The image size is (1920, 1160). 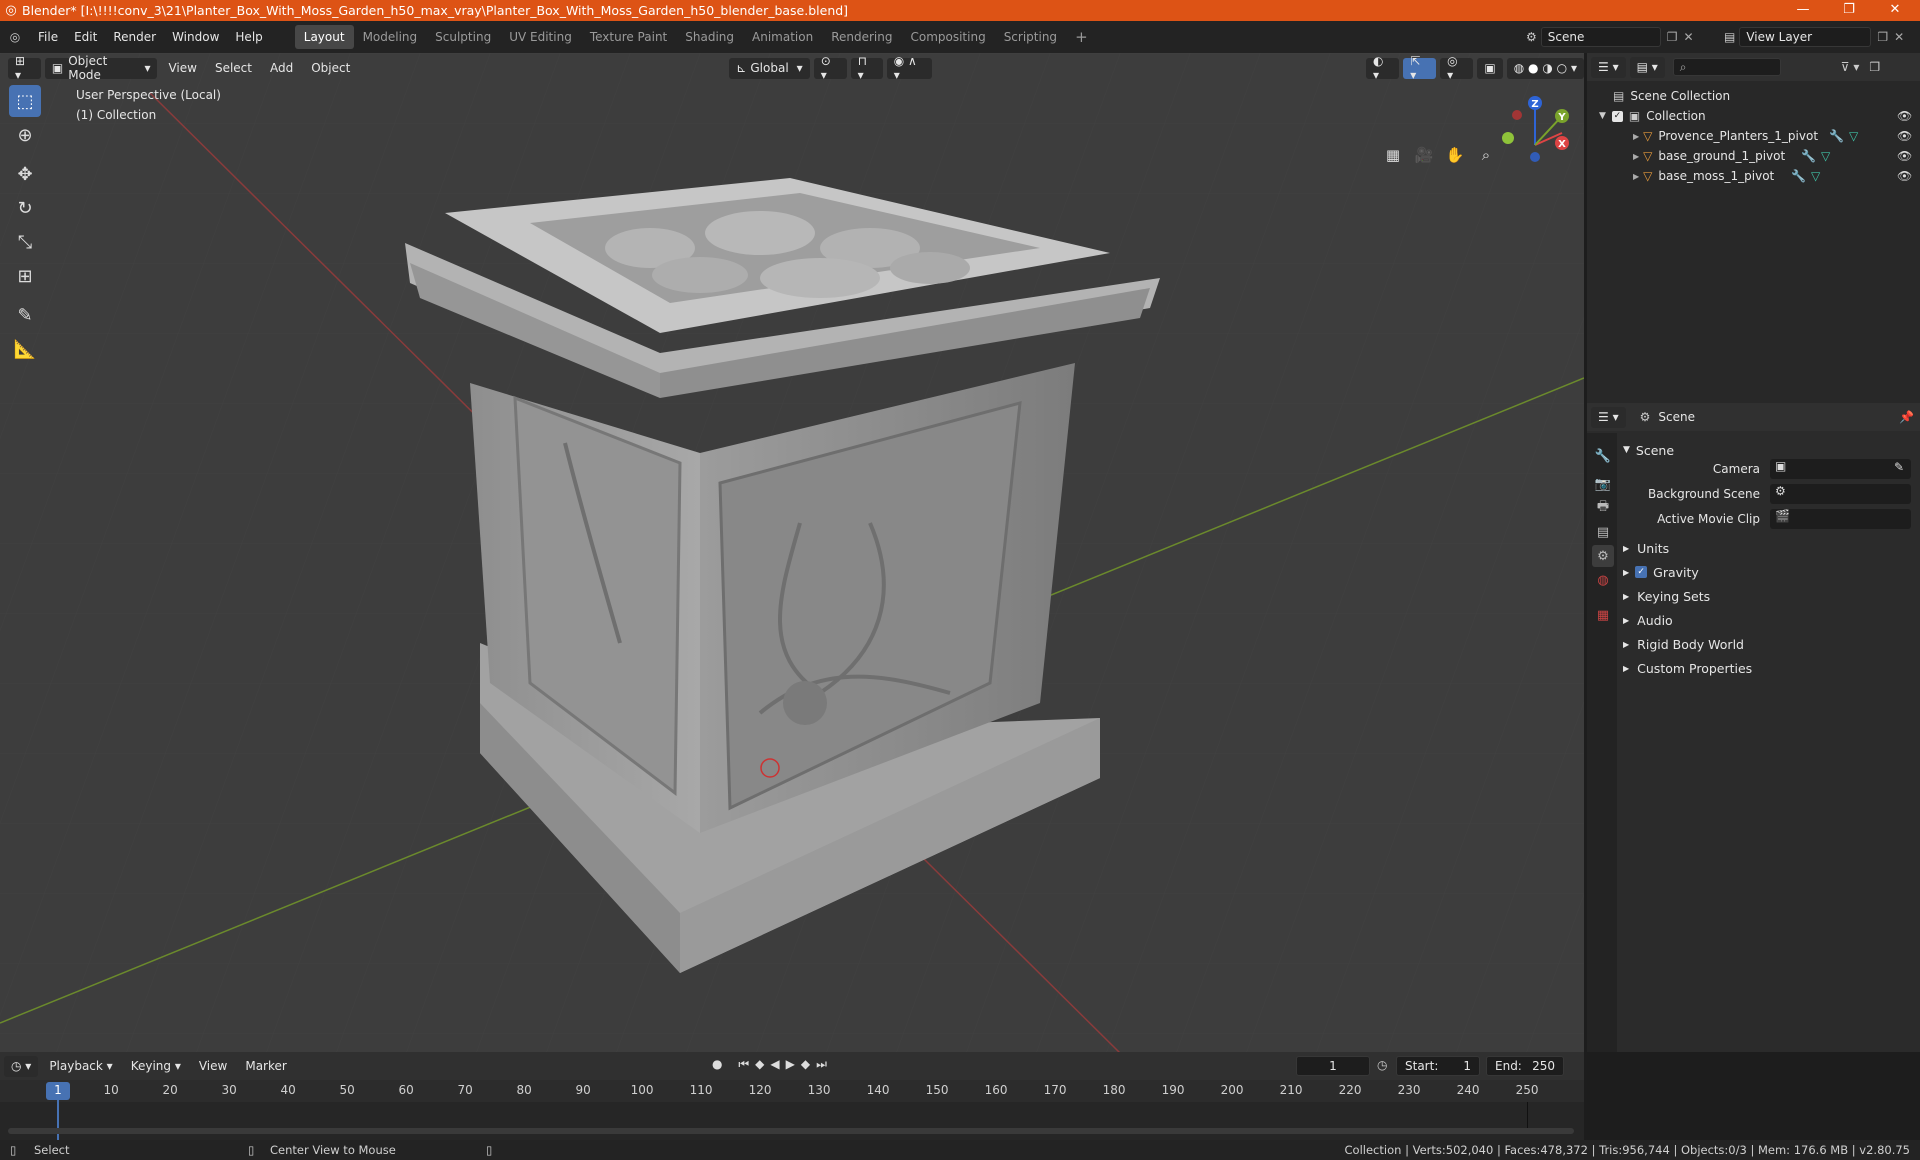 What do you see at coordinates (1333, 1066) in the screenshot?
I see `current-frame-field: 1` at bounding box center [1333, 1066].